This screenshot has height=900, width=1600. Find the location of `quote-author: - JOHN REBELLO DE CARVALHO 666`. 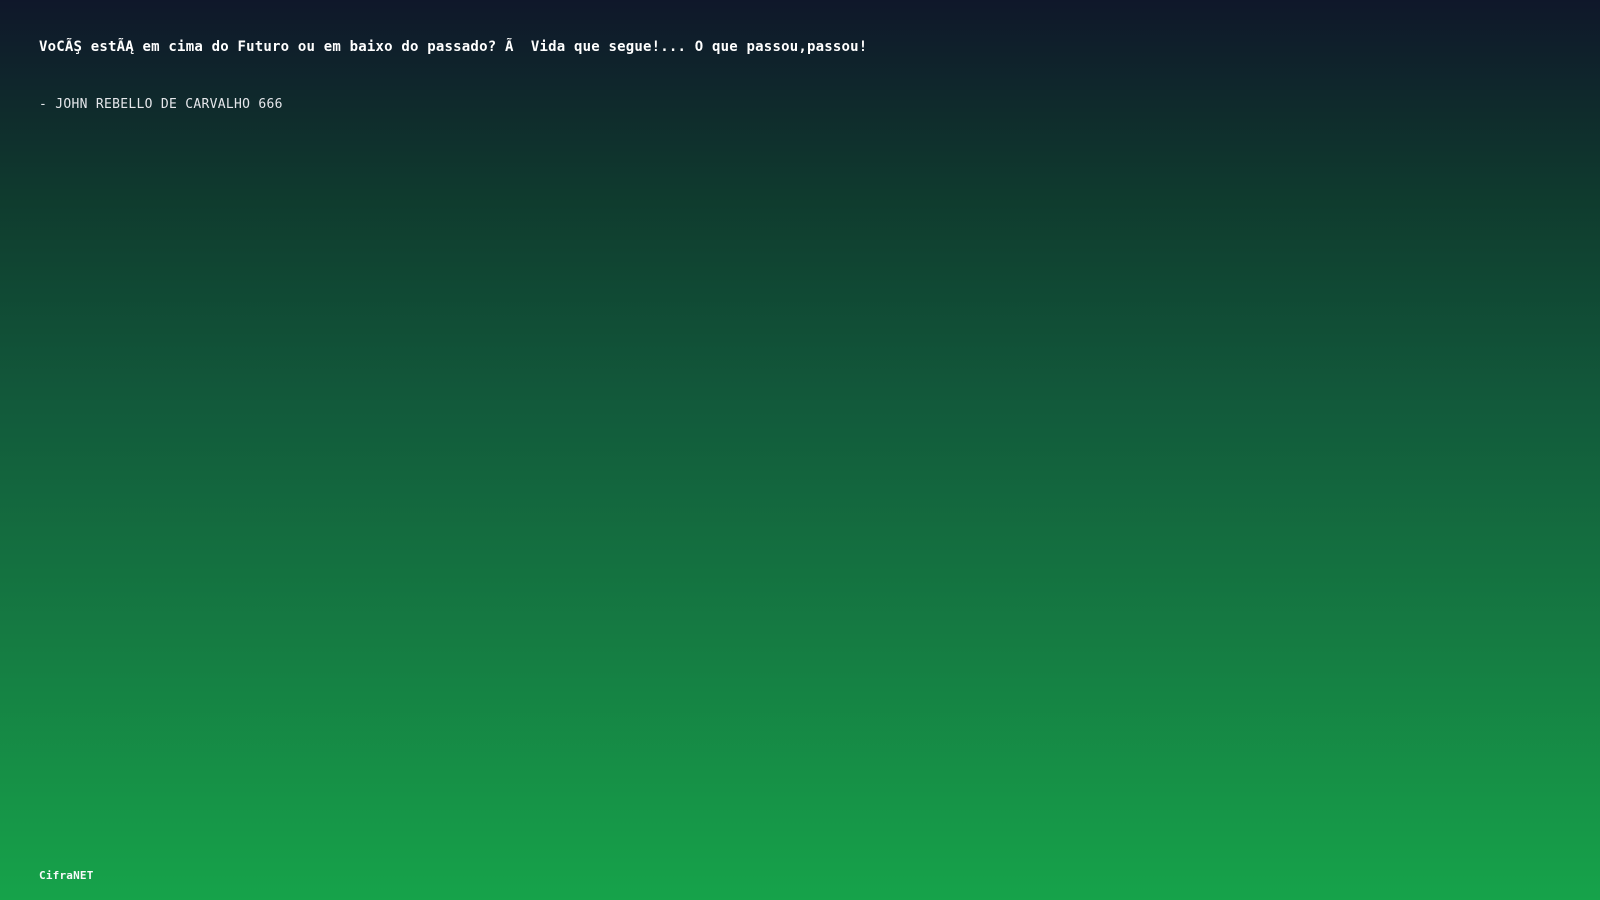

quote-author: - JOHN REBELLO DE CARVALHO 666 is located at coordinates (161, 104).